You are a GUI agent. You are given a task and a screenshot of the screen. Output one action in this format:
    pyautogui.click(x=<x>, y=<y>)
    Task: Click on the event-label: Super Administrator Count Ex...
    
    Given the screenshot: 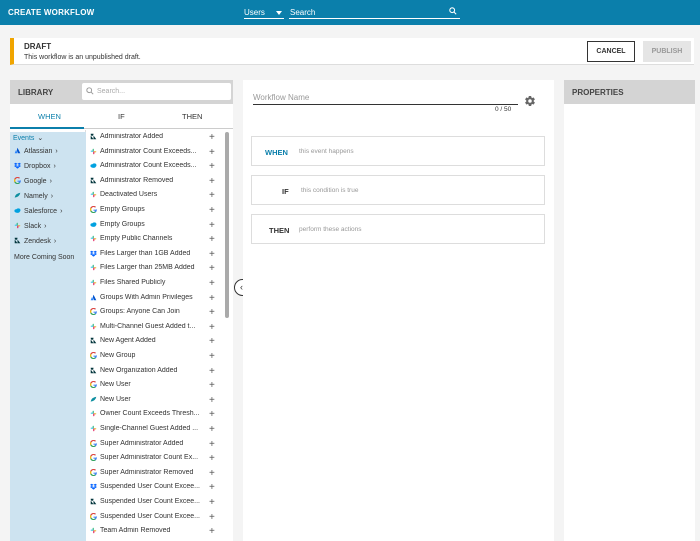 What is the action you would take?
    pyautogui.click(x=149, y=458)
    